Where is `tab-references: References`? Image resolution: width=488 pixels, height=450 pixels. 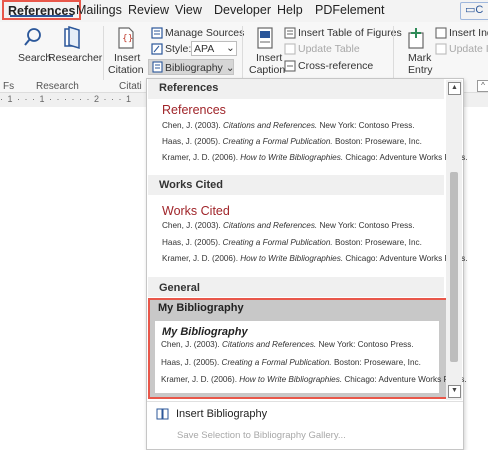
tab-references: References is located at coordinates (42, 10).